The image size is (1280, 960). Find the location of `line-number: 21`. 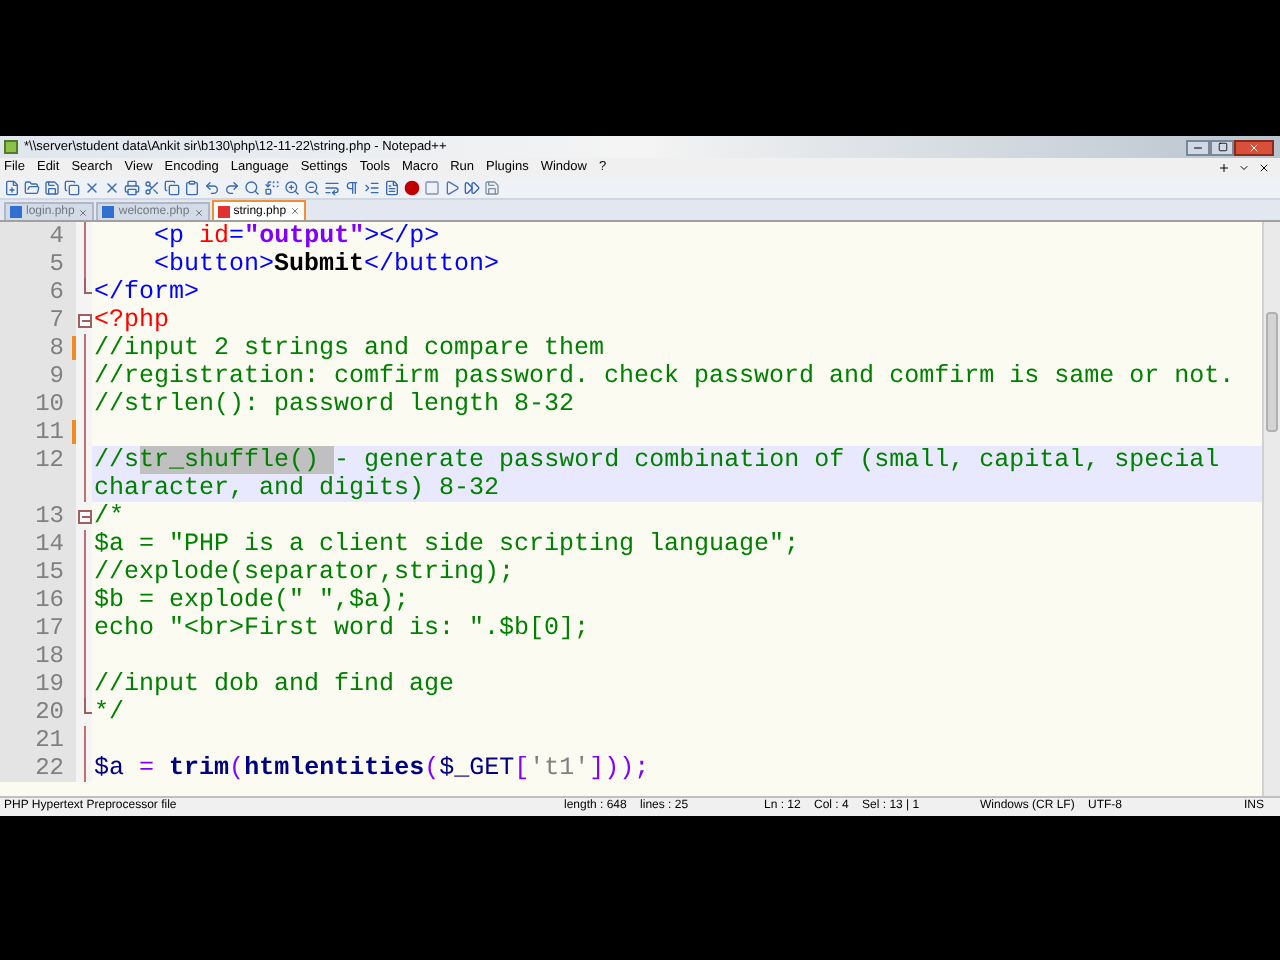

line-number: 21 is located at coordinates (38, 740).